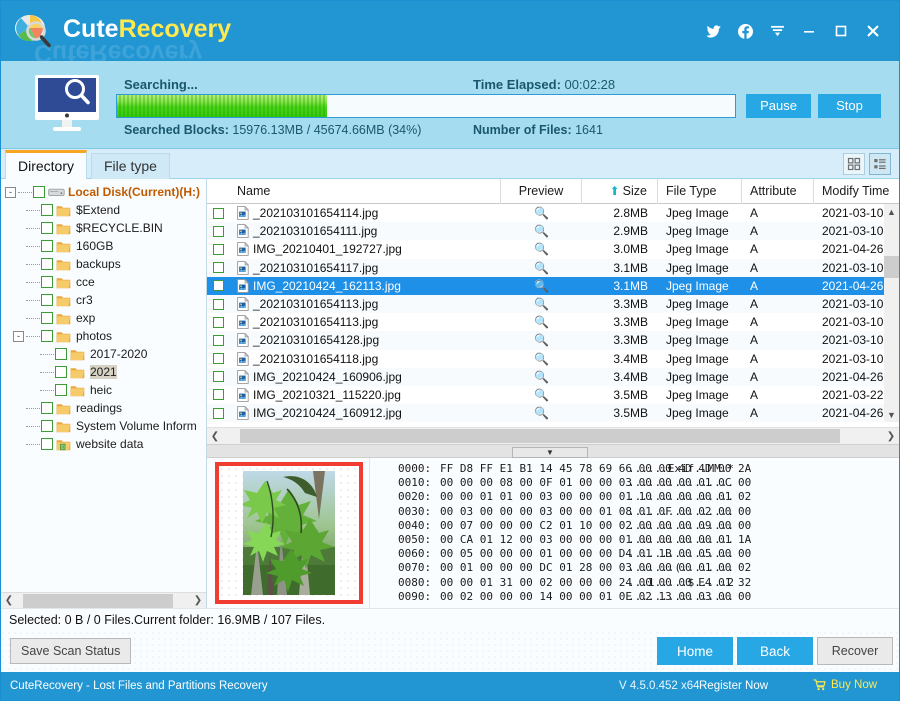 Image resolution: width=900 pixels, height=701 pixels. Describe the element at coordinates (778, 191) in the screenshot. I see `column-header-attribute: Attribute` at that location.